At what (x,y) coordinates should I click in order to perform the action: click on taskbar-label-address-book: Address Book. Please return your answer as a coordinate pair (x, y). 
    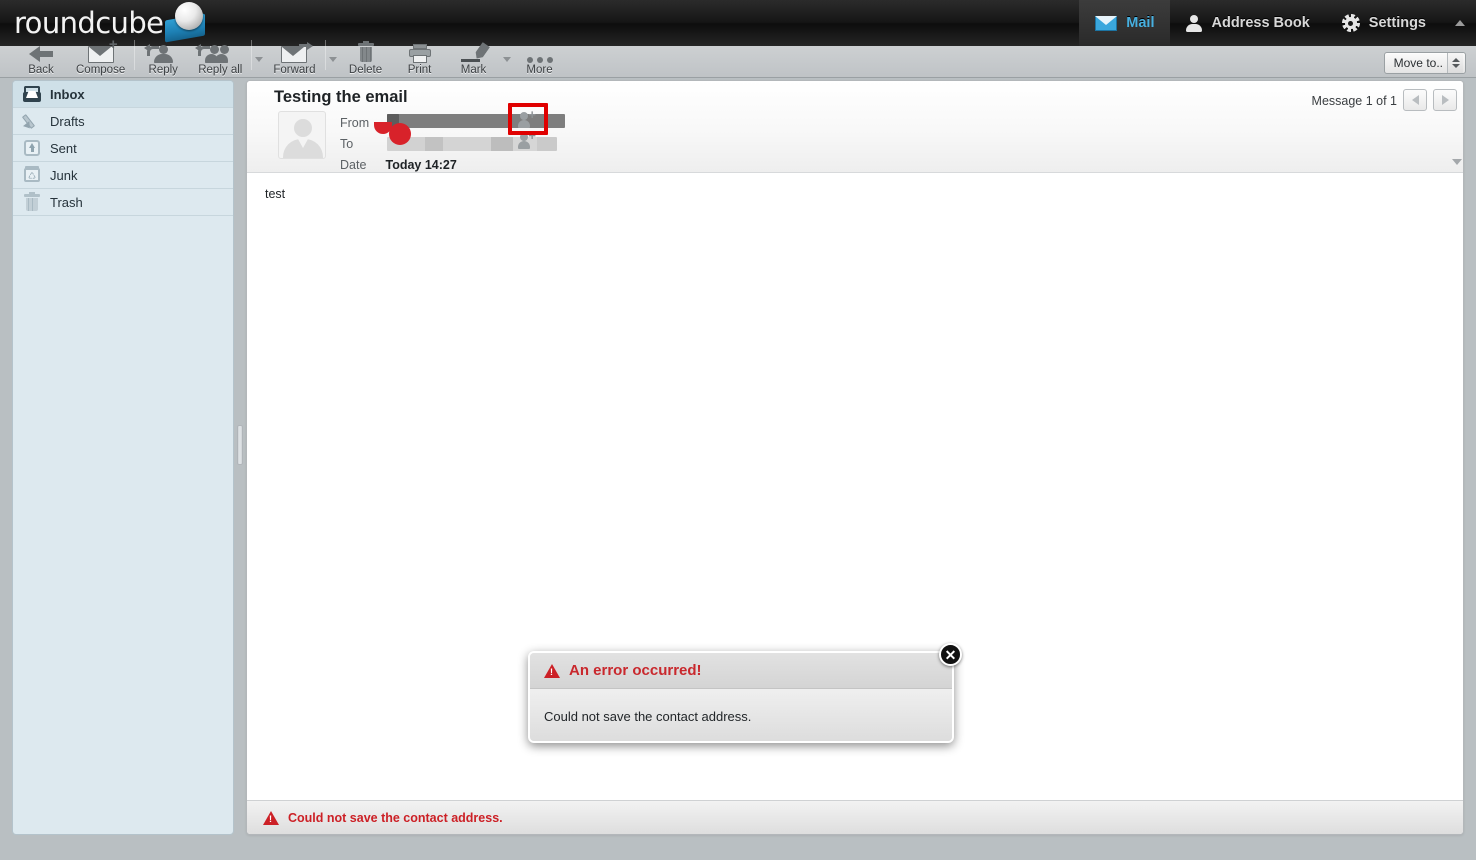
    Looking at the image, I should click on (1260, 23).